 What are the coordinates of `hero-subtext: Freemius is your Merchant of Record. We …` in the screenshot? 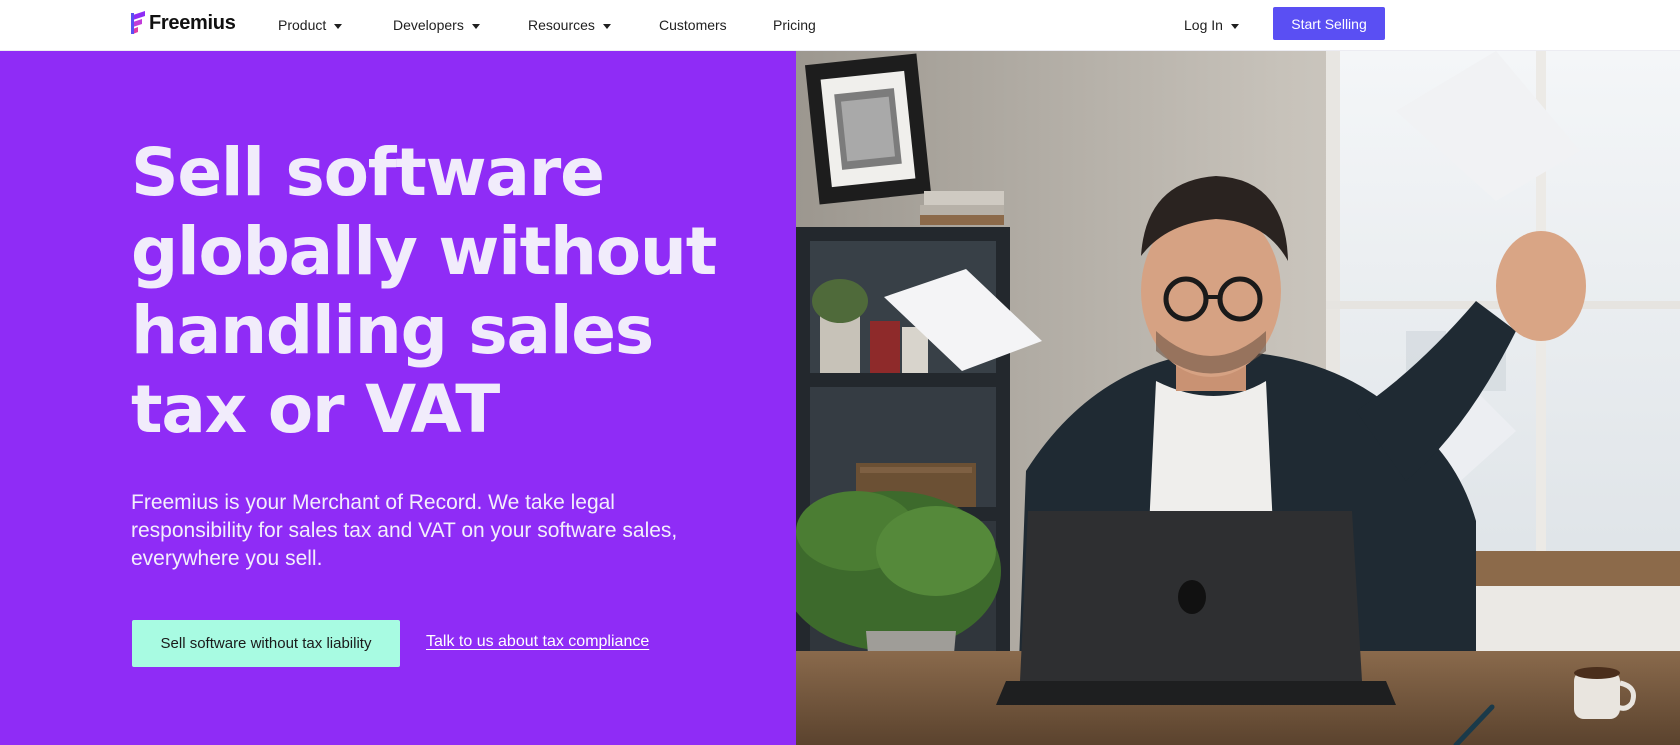 It's located at (411, 531).